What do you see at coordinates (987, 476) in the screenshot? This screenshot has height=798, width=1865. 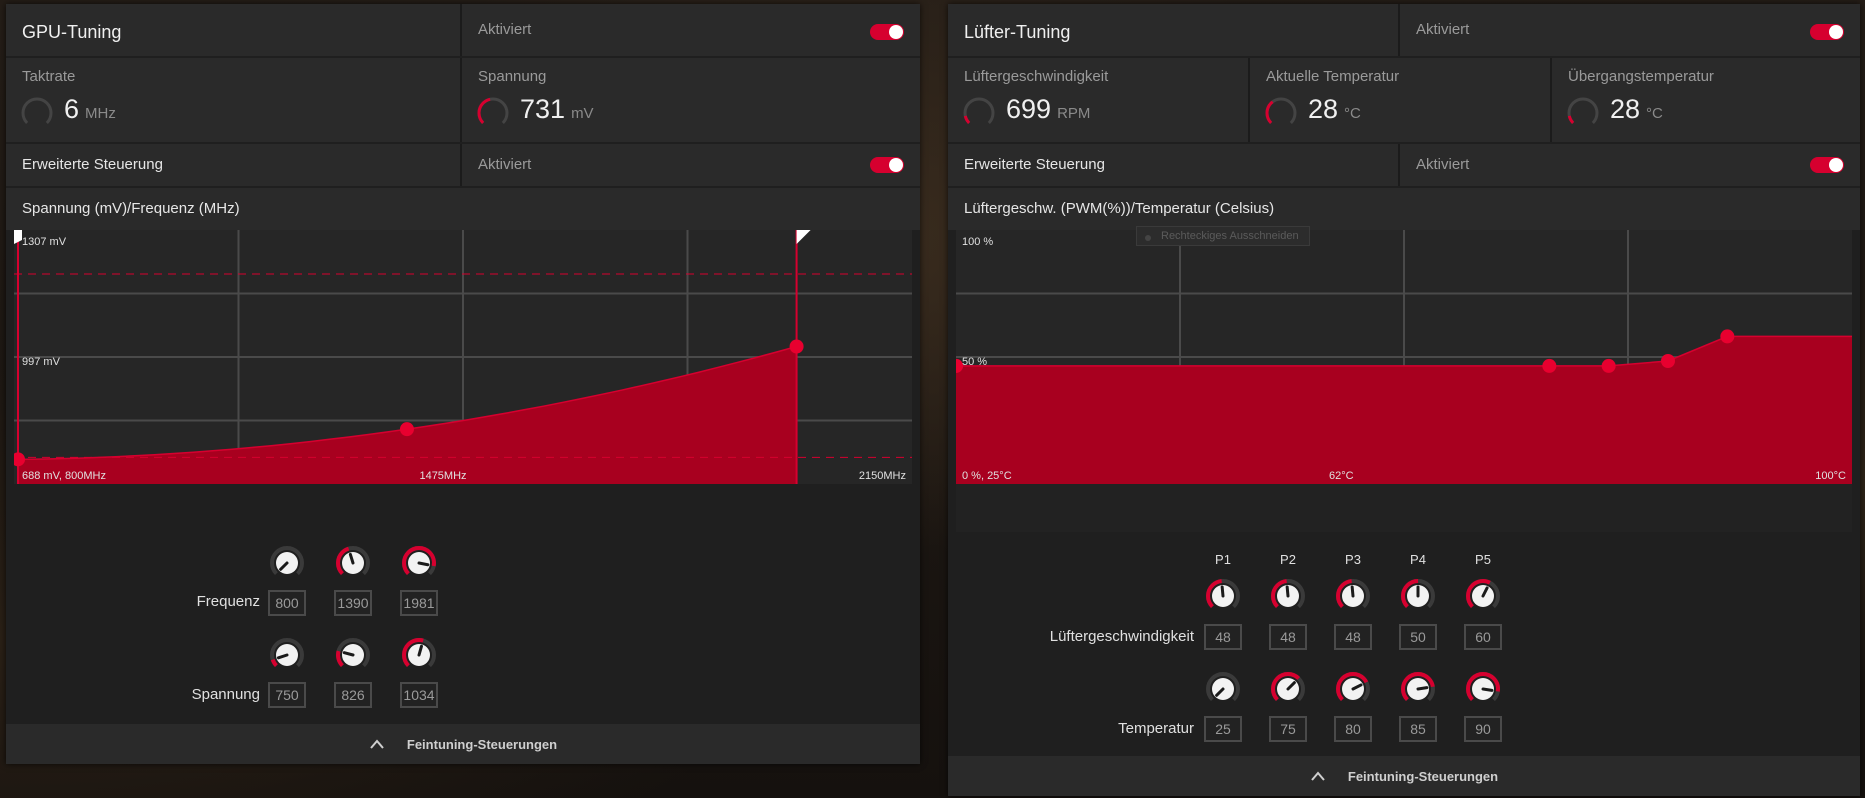 I see `x-tick-label-start: 0 %, 25°C` at bounding box center [987, 476].